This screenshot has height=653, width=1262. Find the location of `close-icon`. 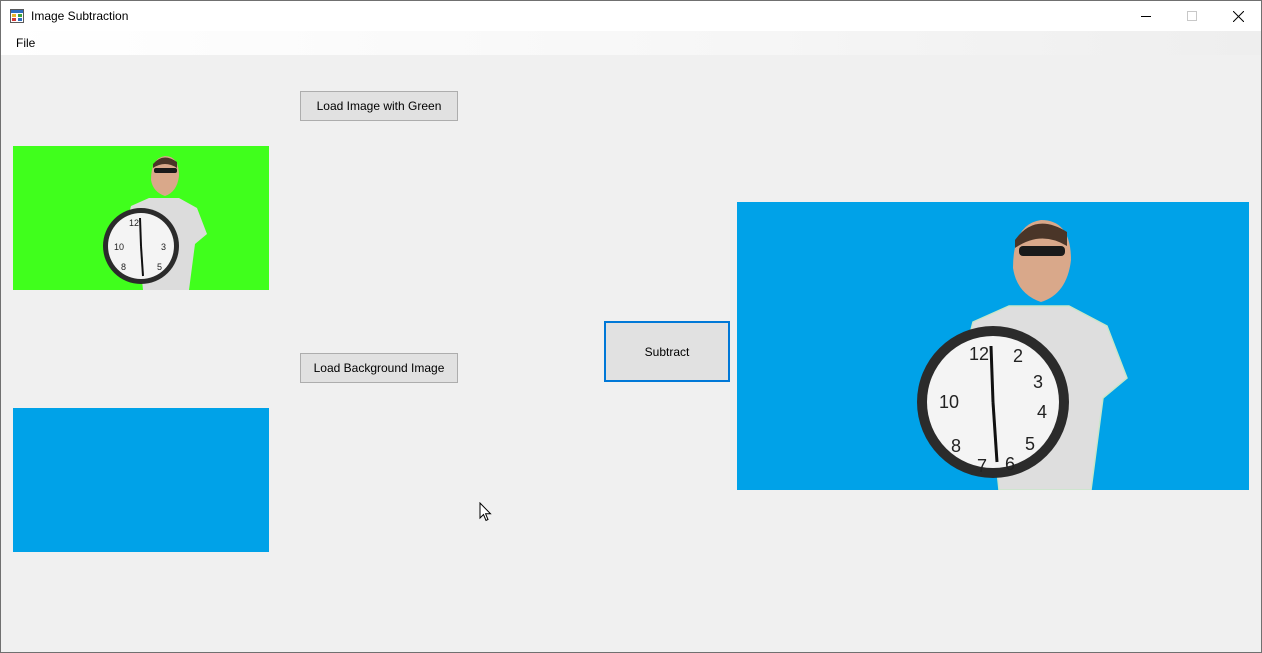

close-icon is located at coordinates (1238, 16).